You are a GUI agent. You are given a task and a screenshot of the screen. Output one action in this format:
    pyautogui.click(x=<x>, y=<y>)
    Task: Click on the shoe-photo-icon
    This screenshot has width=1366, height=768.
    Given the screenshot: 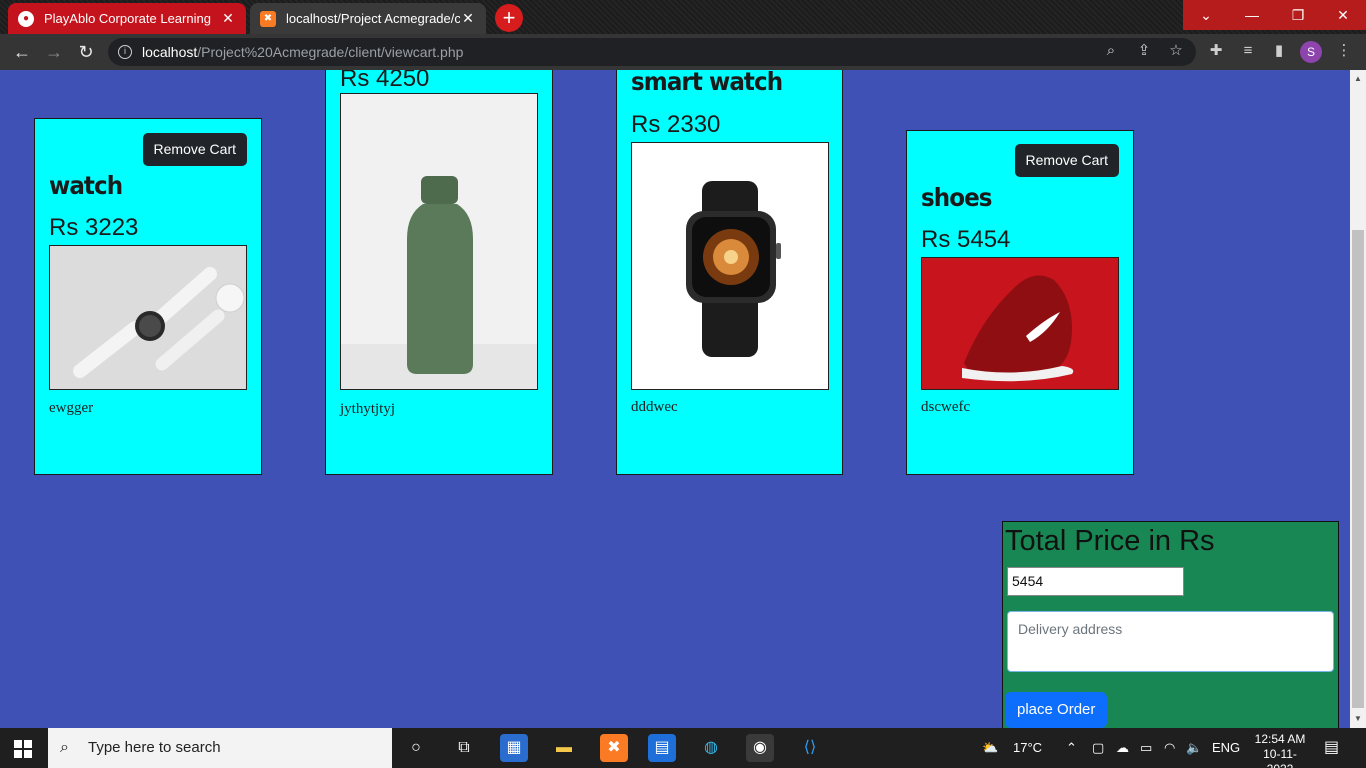 What is the action you would take?
    pyautogui.click(x=1020, y=323)
    